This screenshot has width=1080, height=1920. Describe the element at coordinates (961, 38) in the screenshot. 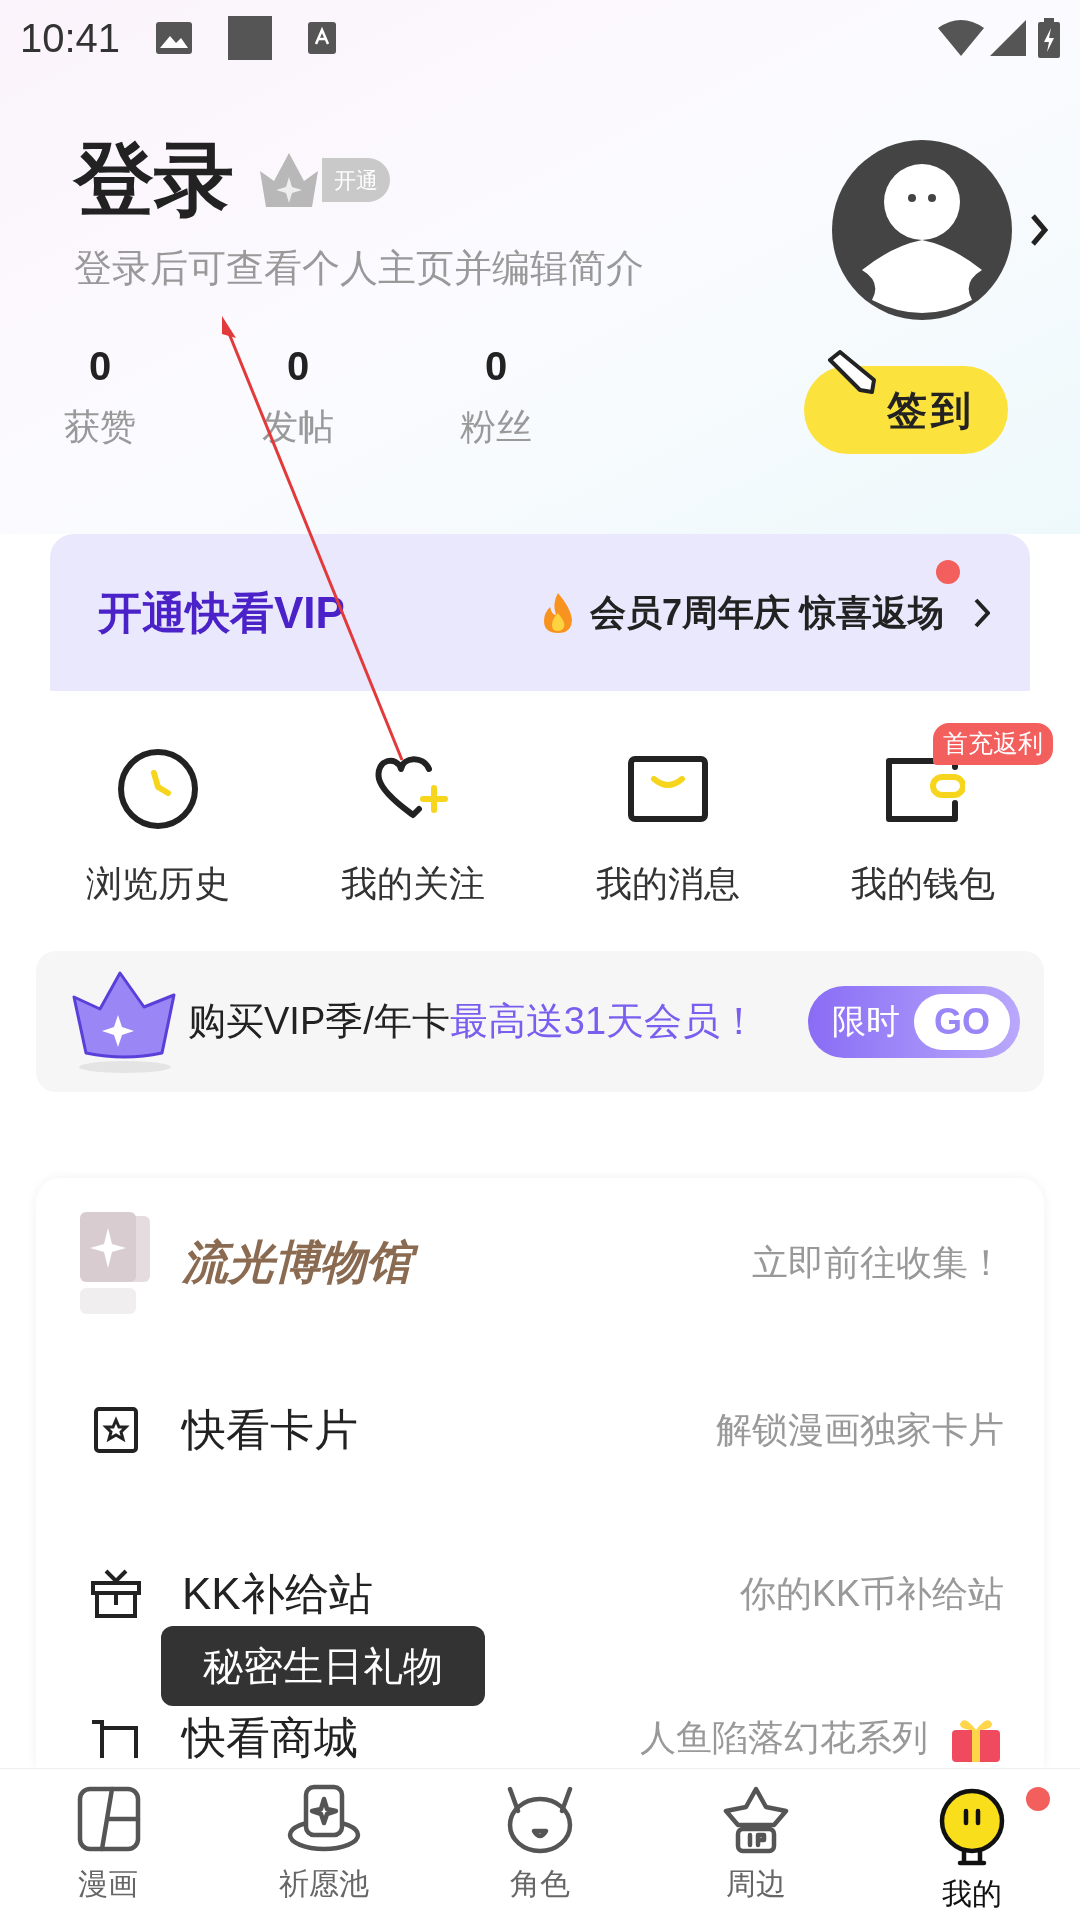

I see `wifi-icon` at that location.